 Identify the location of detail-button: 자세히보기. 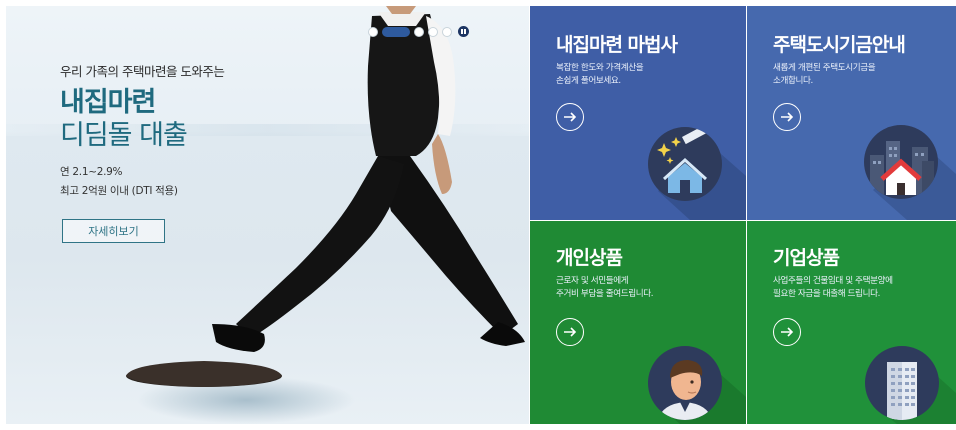
(113, 231).